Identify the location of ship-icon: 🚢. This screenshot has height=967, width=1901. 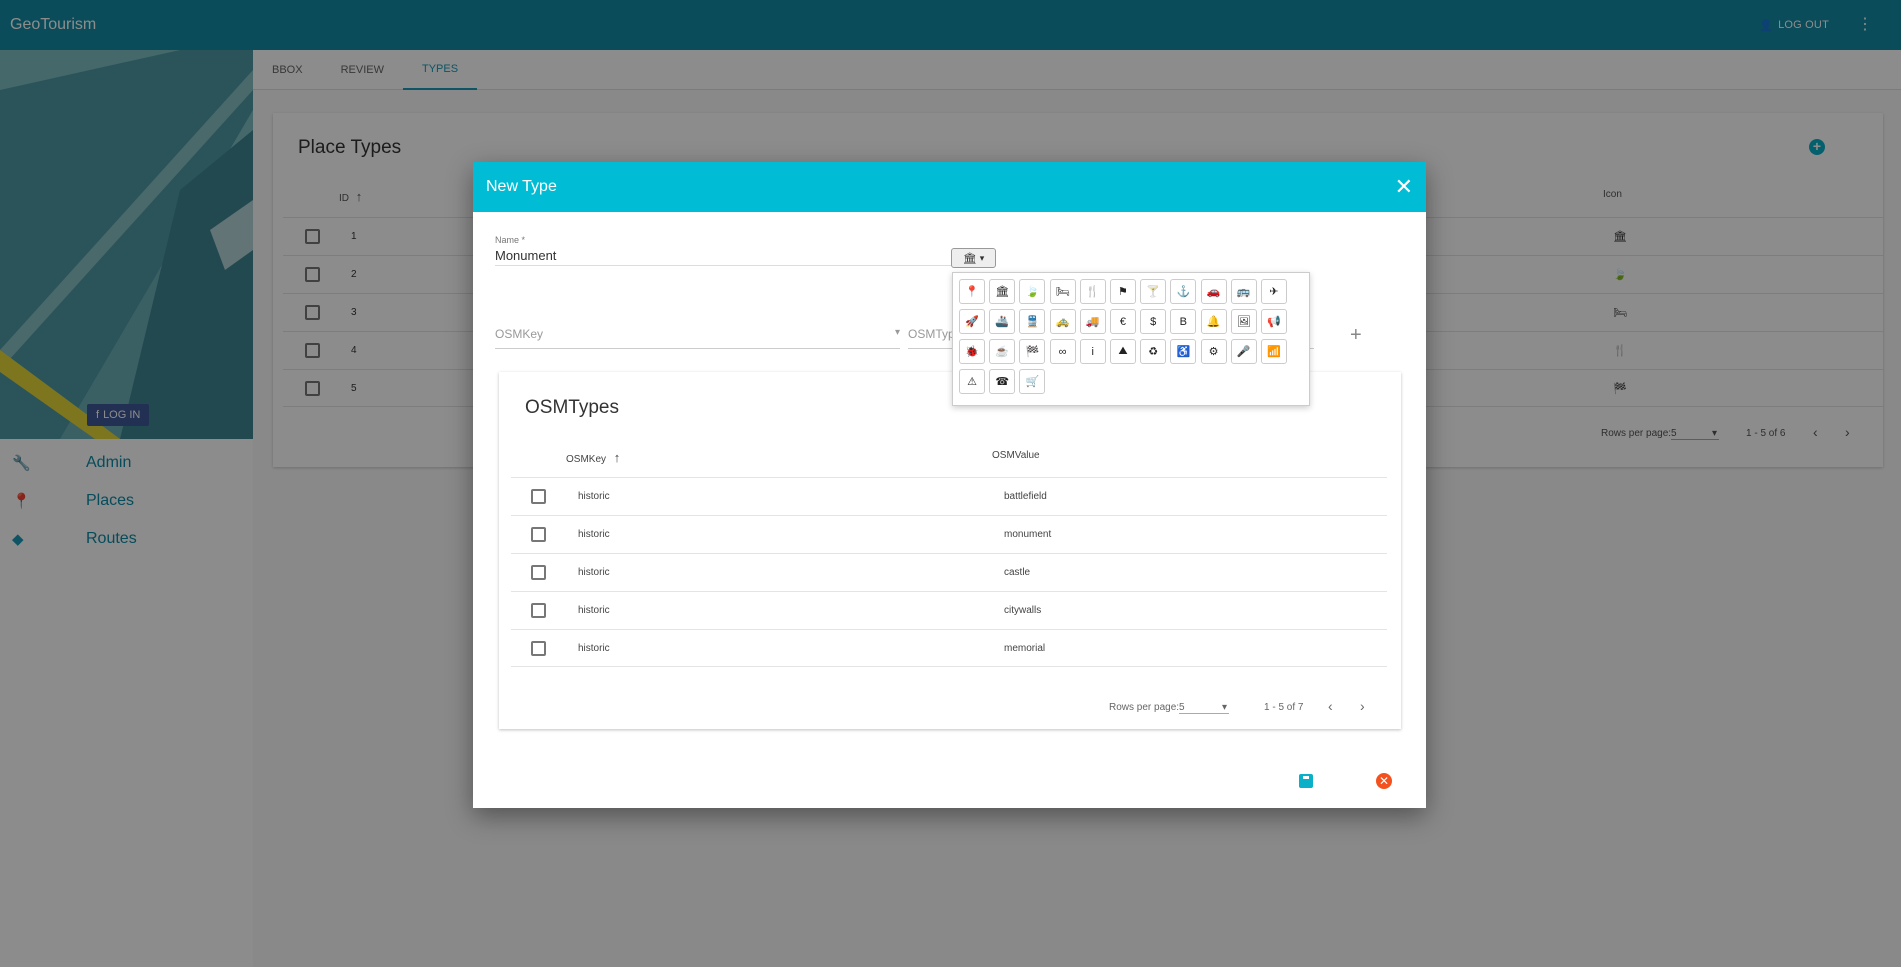
(1002, 321).